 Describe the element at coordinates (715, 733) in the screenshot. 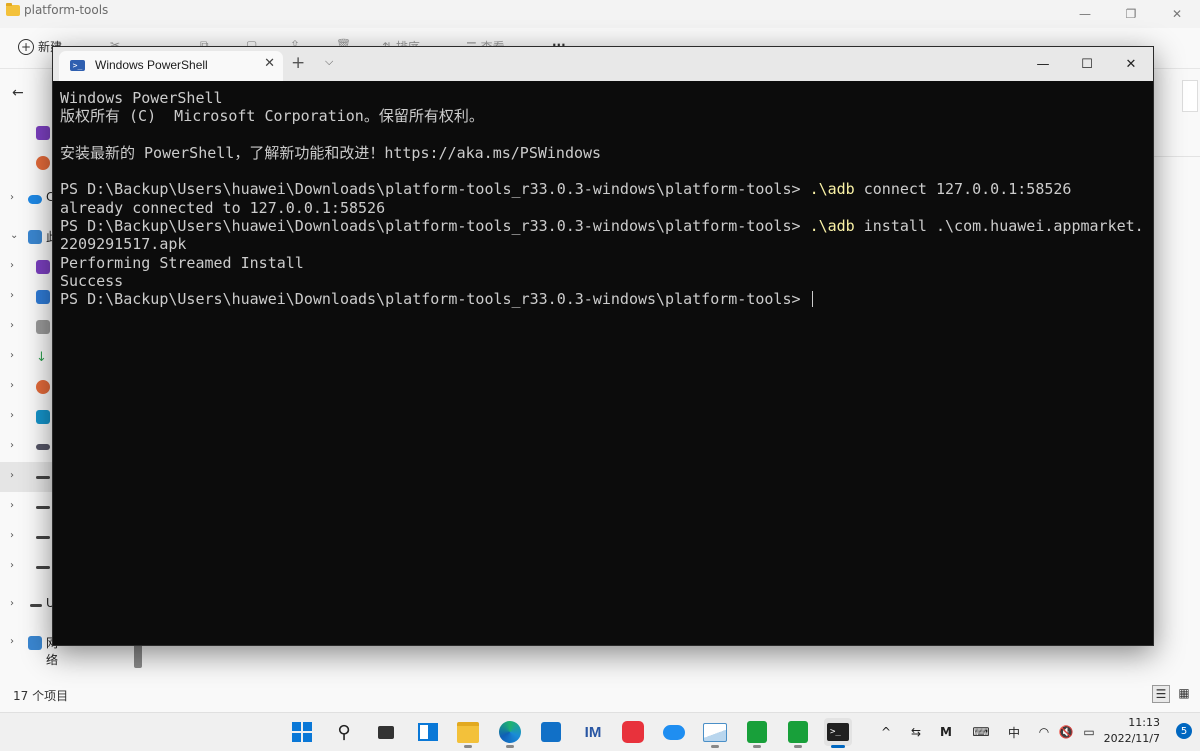

I see `photo-button` at that location.